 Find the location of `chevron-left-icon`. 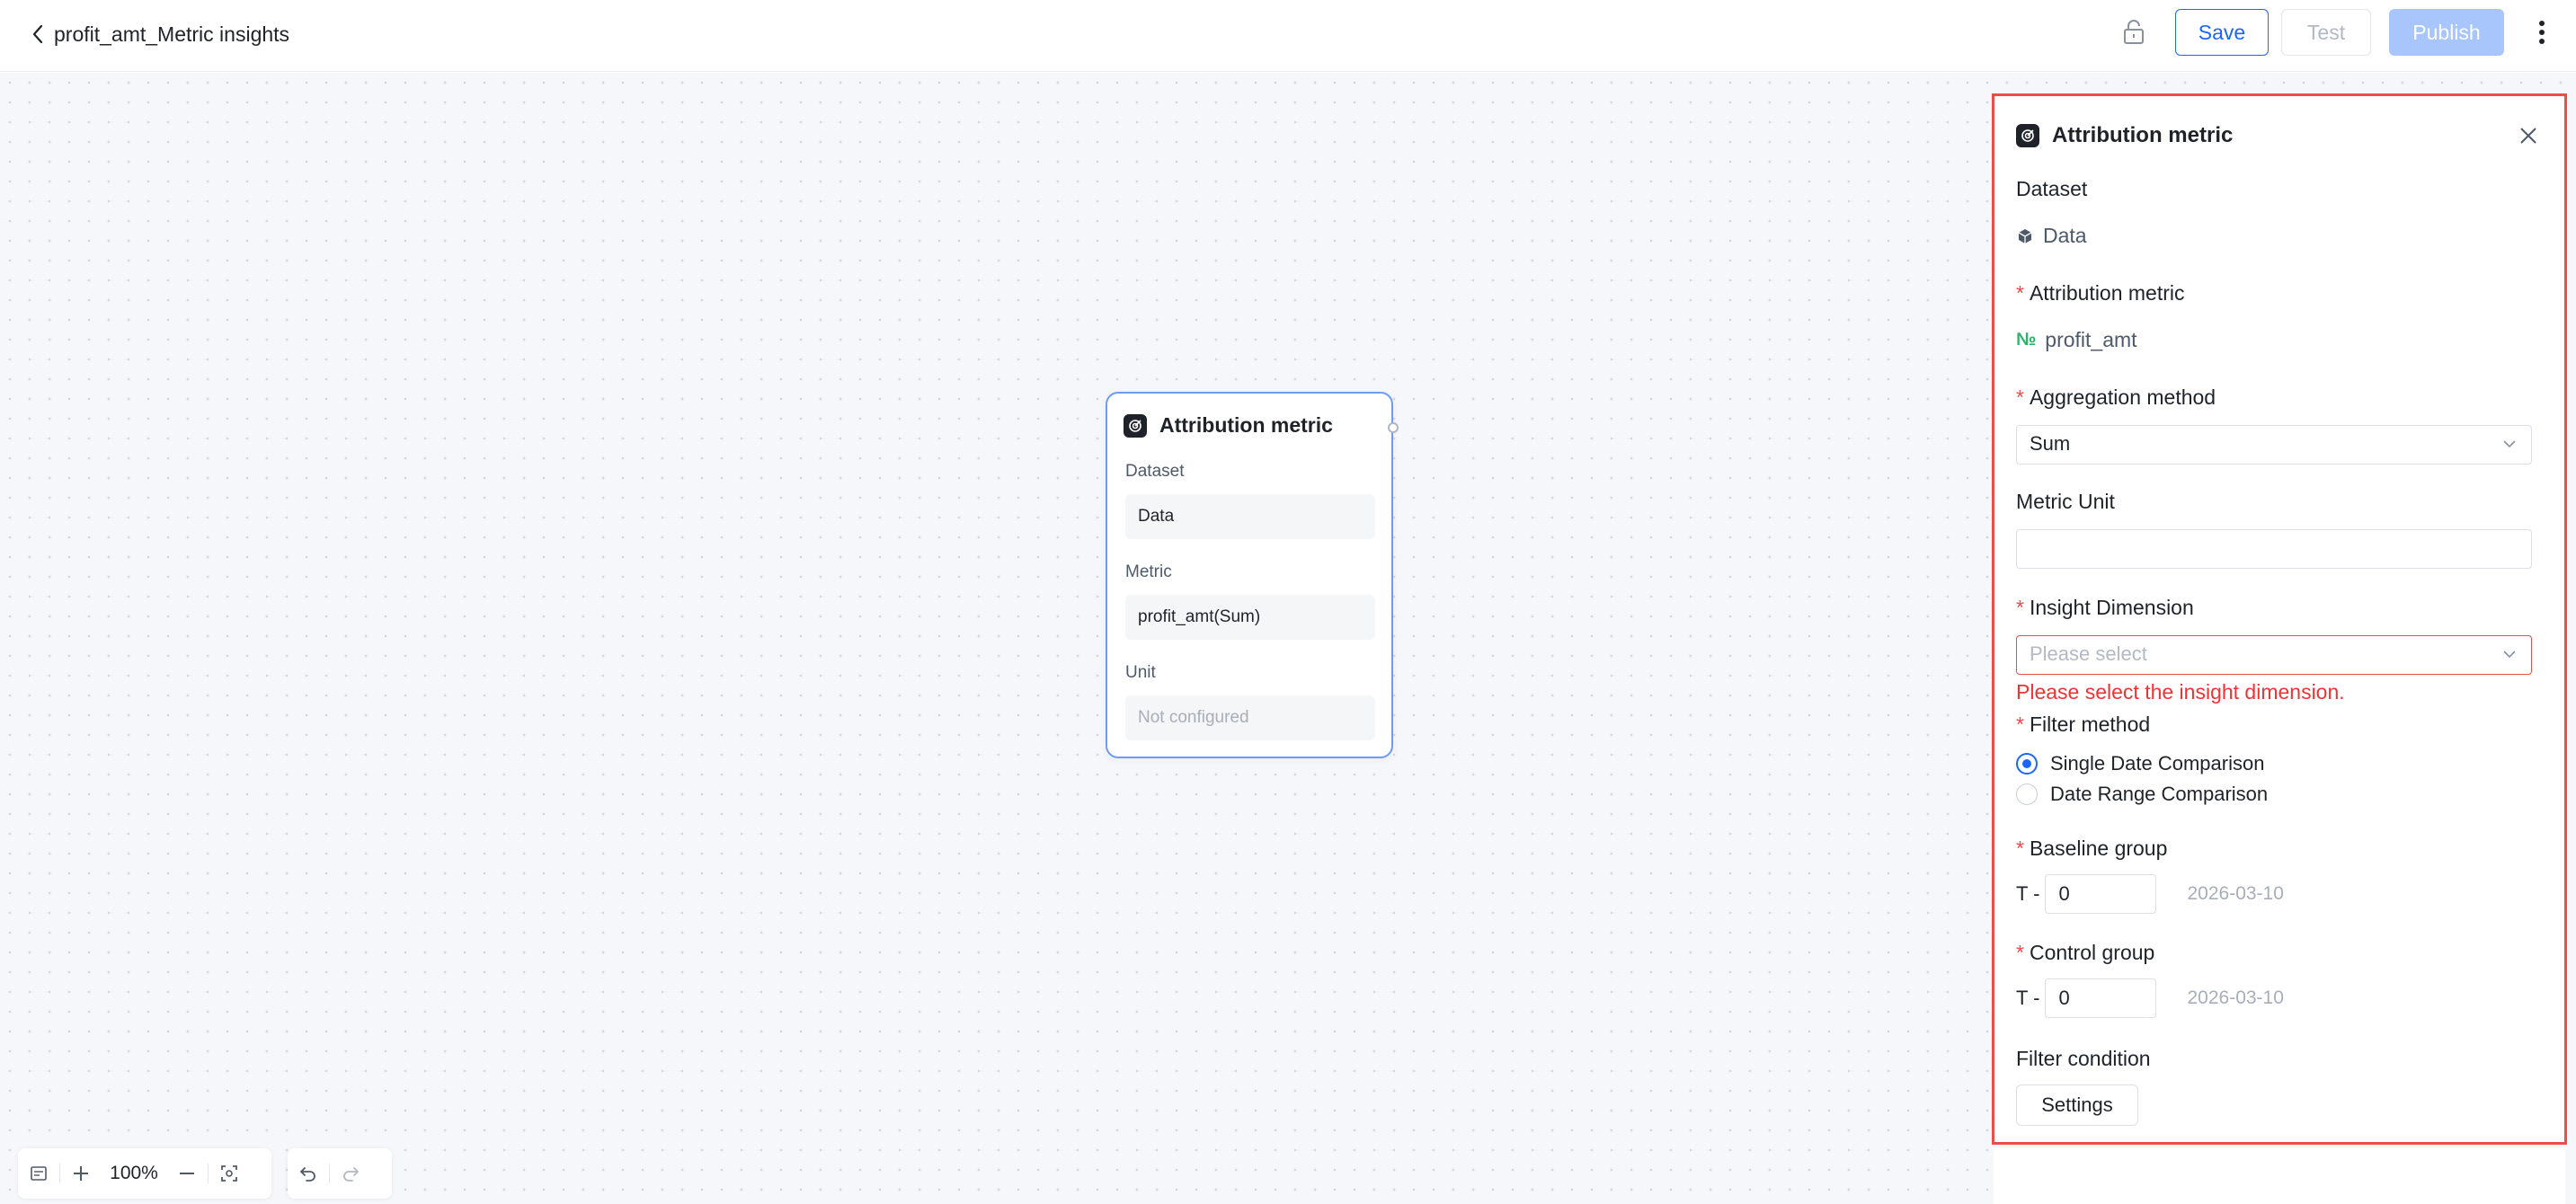

chevron-left-icon is located at coordinates (37, 34).